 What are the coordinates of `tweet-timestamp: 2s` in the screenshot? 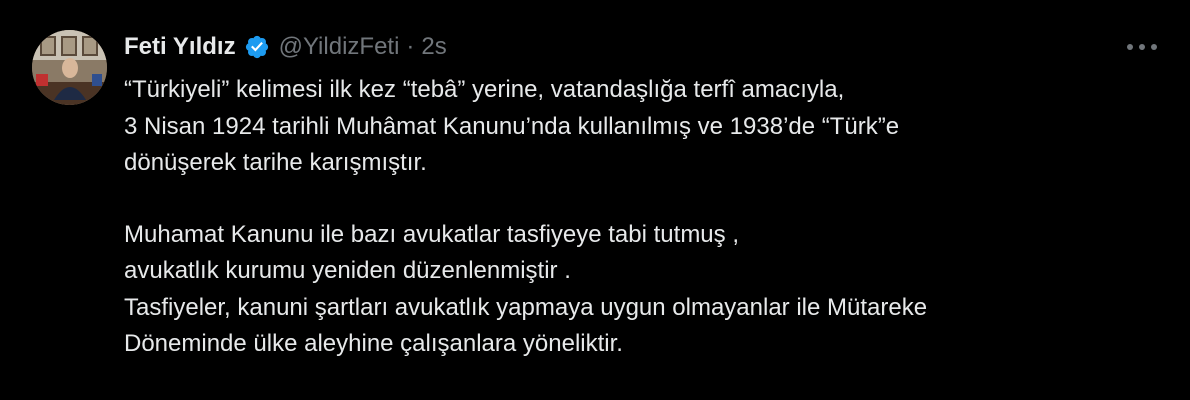 It's located at (433, 47).